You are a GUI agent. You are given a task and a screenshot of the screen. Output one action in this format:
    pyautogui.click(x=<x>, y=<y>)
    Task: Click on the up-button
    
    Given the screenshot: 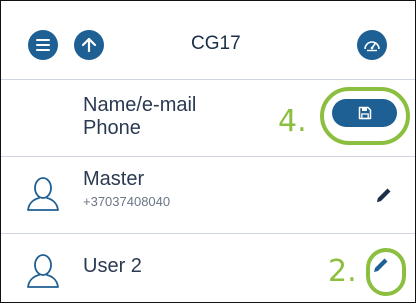 What is the action you would take?
    pyautogui.click(x=89, y=45)
    